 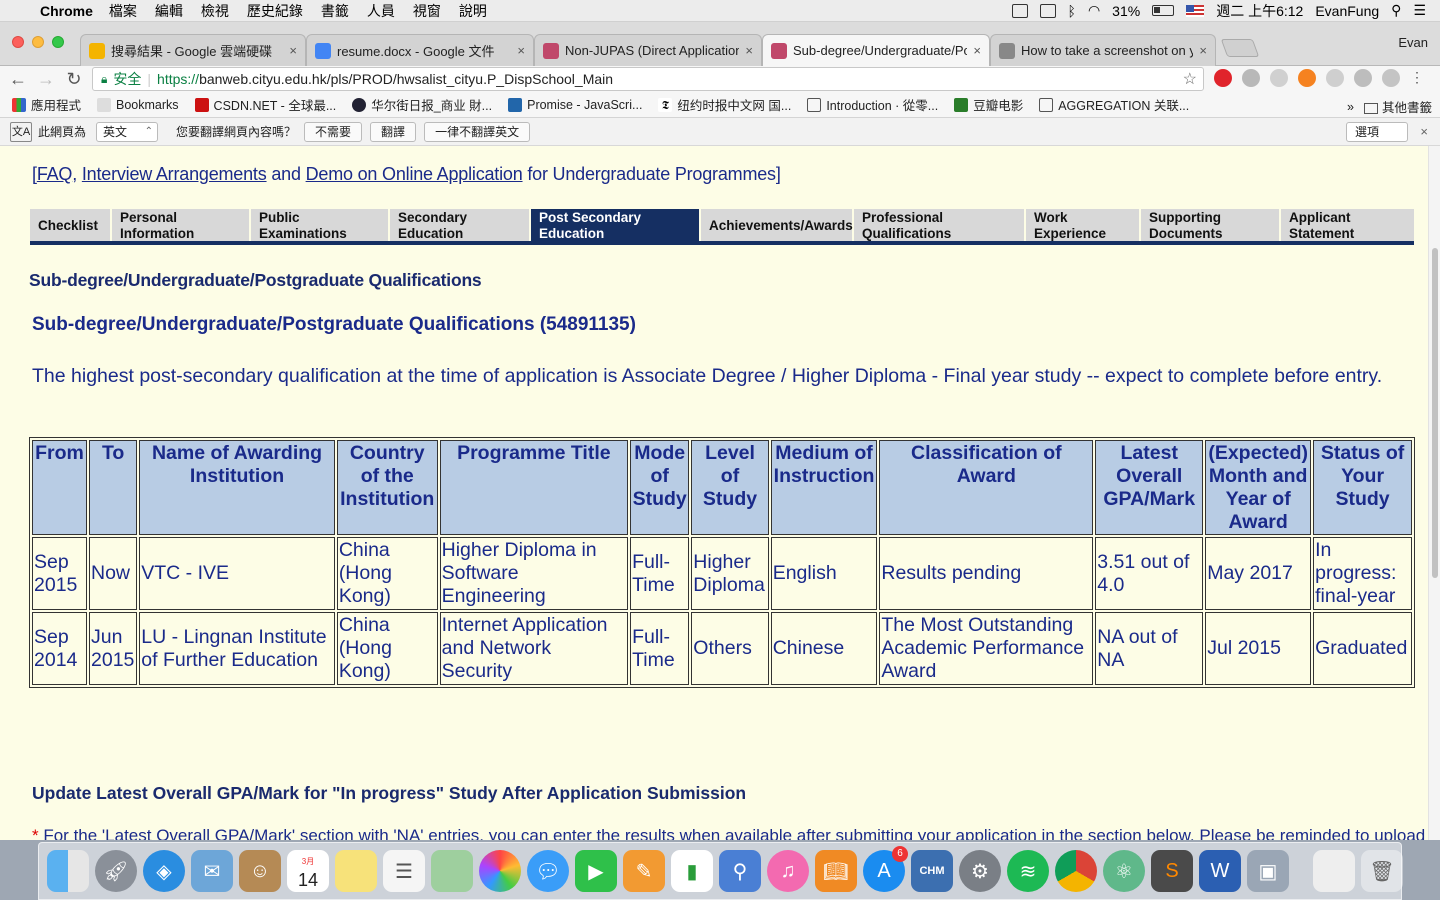 What do you see at coordinates (1072, 11) in the screenshot?
I see `bluetooth-icon: ᛒ` at bounding box center [1072, 11].